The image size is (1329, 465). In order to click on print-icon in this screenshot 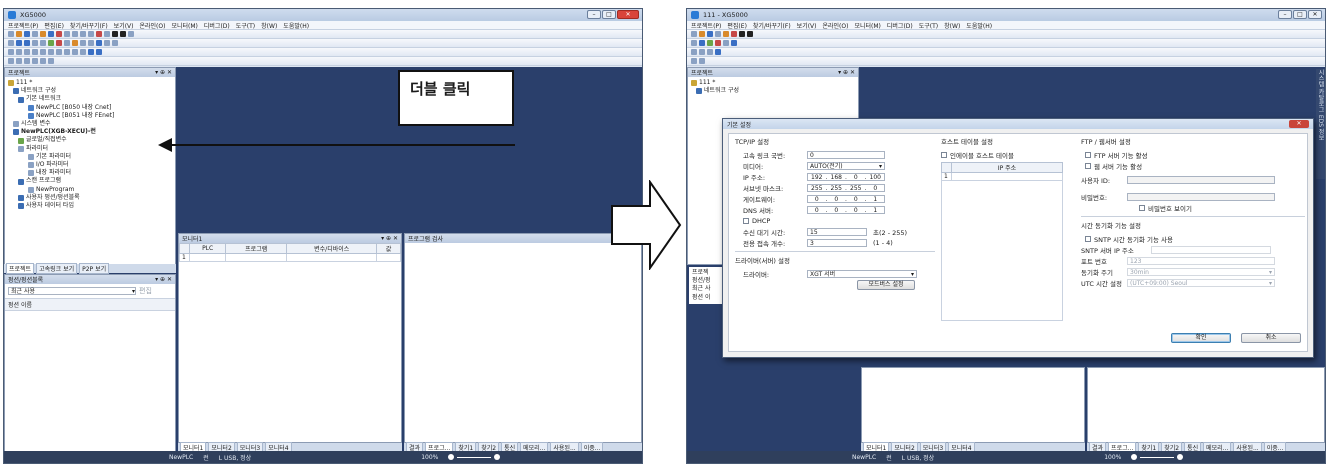, I will do `click(718, 34)`.